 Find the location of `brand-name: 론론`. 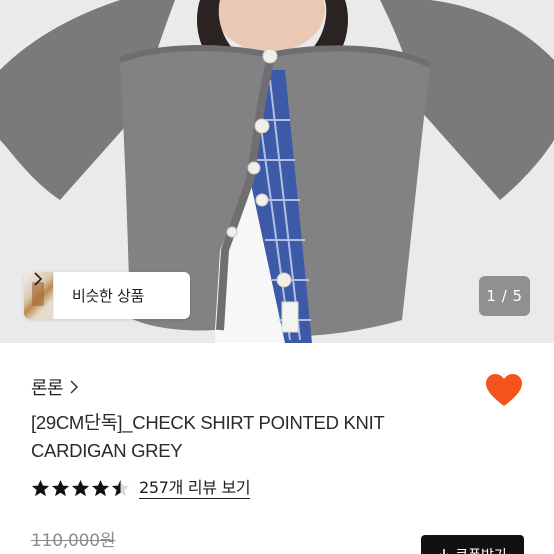

brand-name: 론론 is located at coordinates (47, 388).